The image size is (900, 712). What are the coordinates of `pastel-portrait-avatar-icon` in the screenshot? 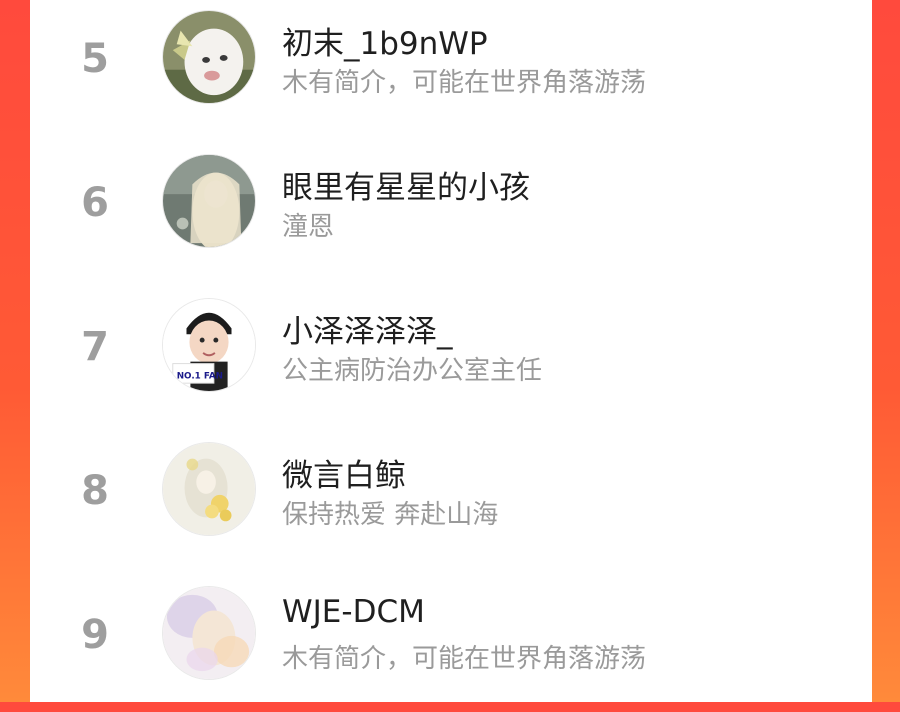 It's located at (209, 633).